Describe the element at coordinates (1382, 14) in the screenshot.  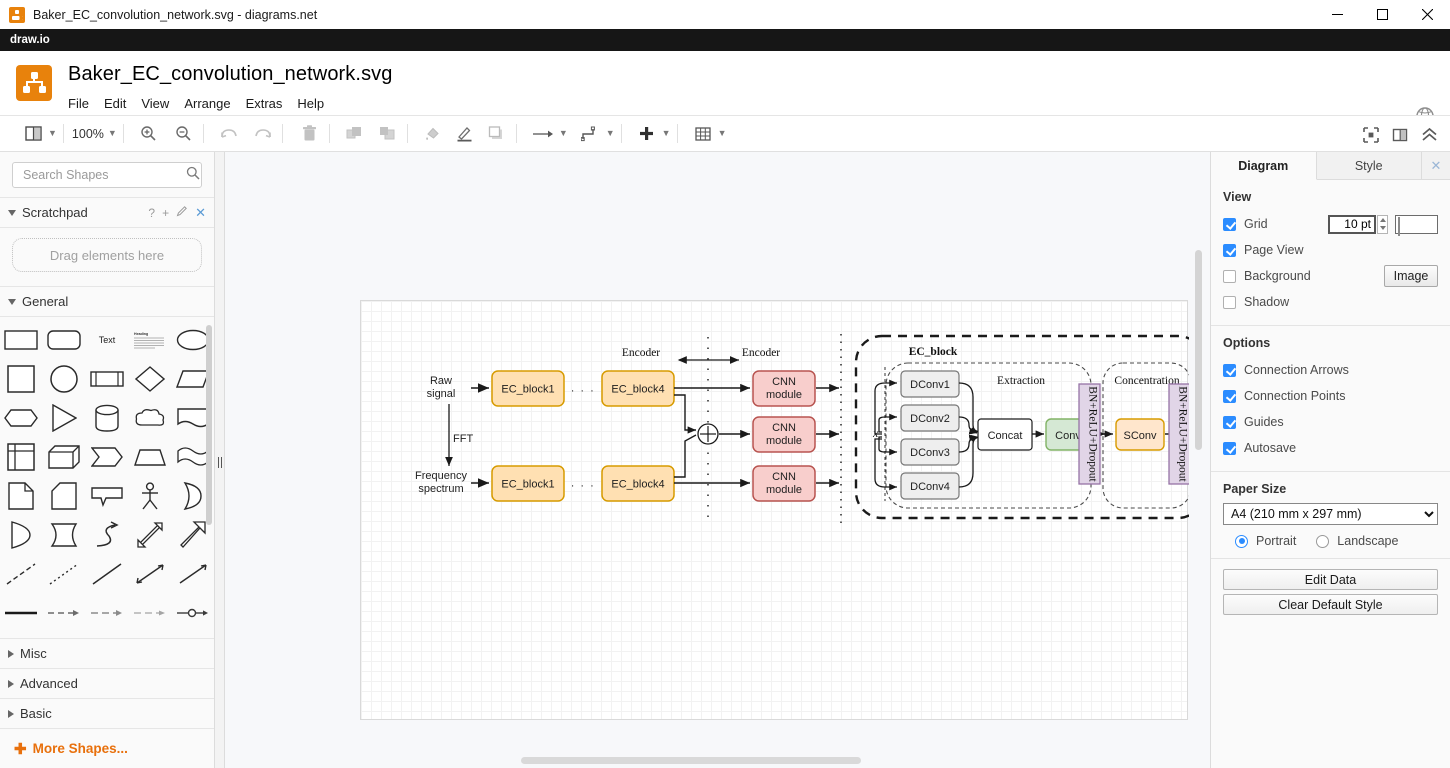
I see `maximize-button` at that location.